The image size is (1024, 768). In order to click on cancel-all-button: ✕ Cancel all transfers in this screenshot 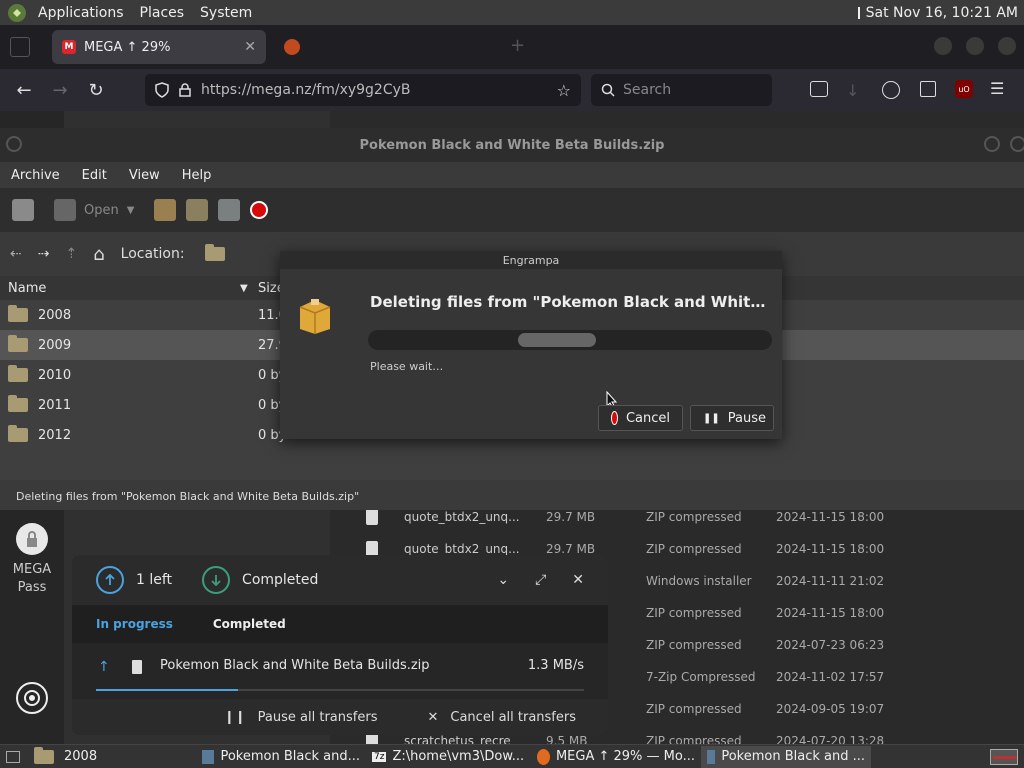, I will do `click(501, 717)`.